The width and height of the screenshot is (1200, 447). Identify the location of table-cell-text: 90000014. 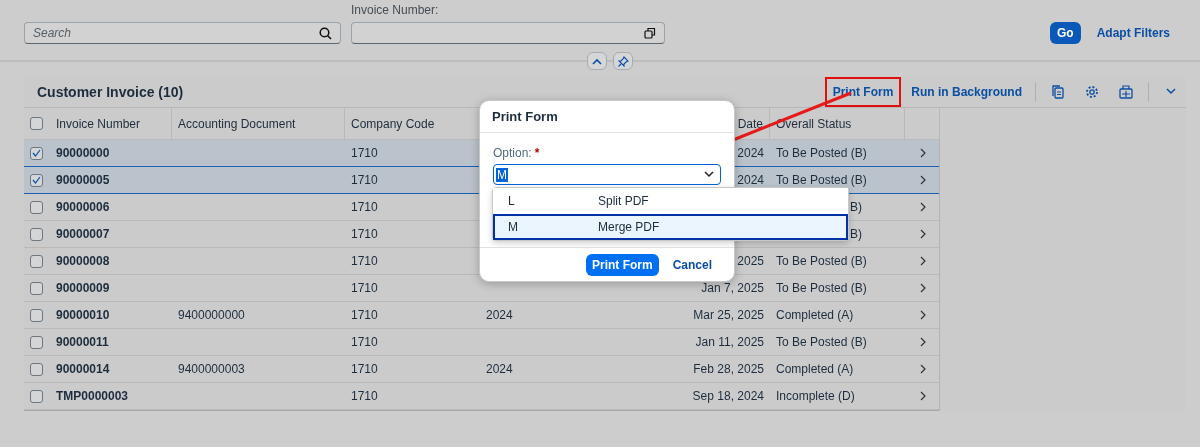
(83, 369).